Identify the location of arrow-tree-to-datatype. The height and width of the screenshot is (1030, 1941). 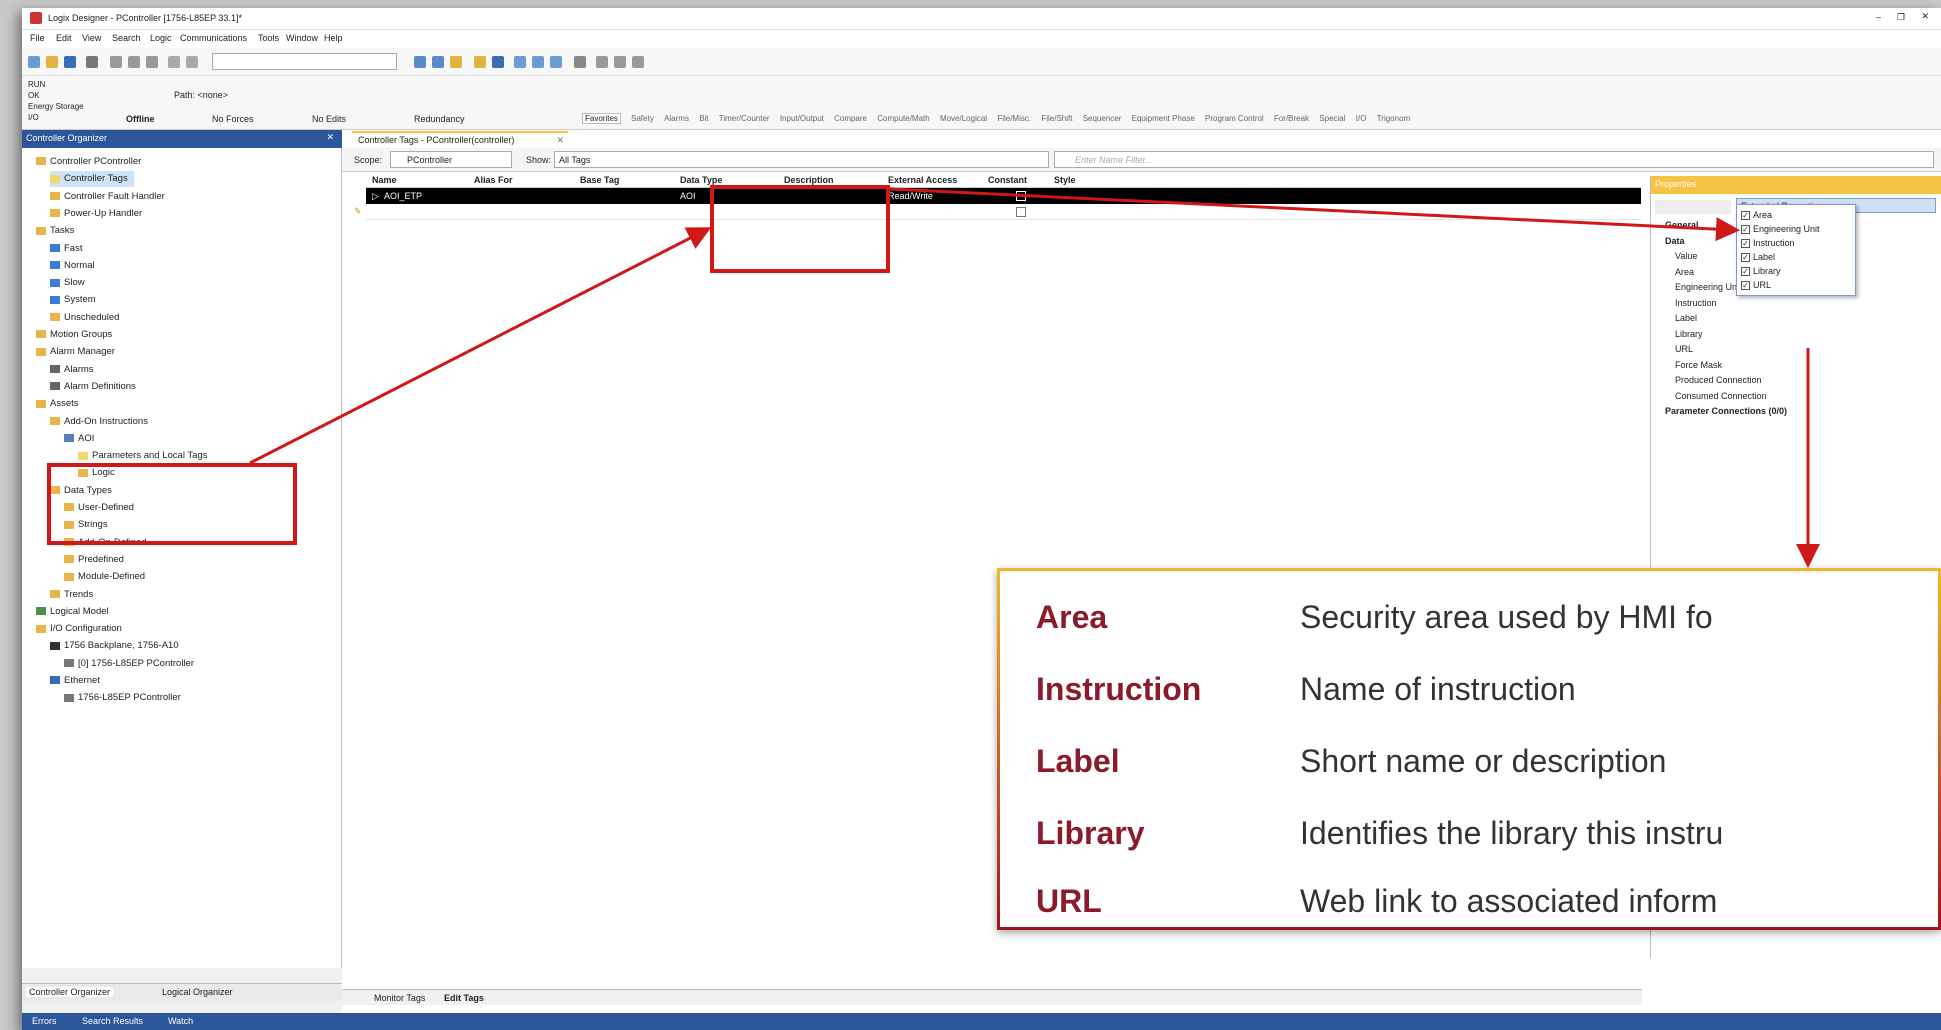
(480, 346).